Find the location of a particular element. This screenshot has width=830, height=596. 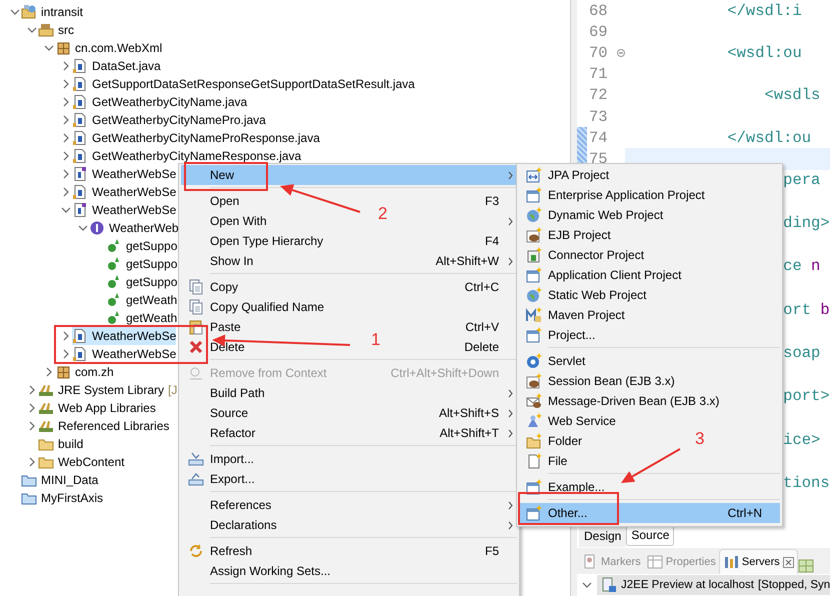

menu-item: New is located at coordinates (349, 175).